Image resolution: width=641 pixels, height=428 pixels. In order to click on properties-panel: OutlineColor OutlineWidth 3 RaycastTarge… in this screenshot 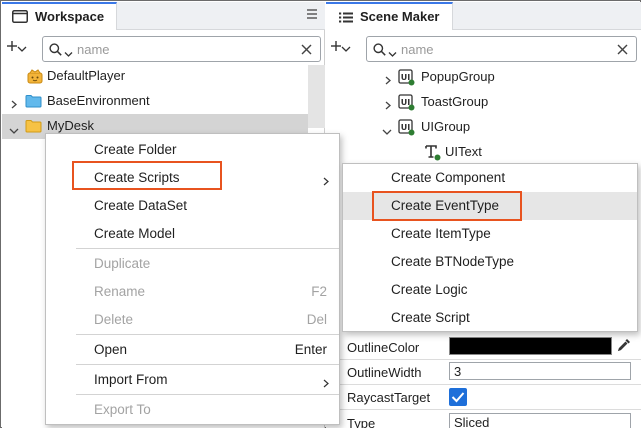, I will do `click(483, 380)`.